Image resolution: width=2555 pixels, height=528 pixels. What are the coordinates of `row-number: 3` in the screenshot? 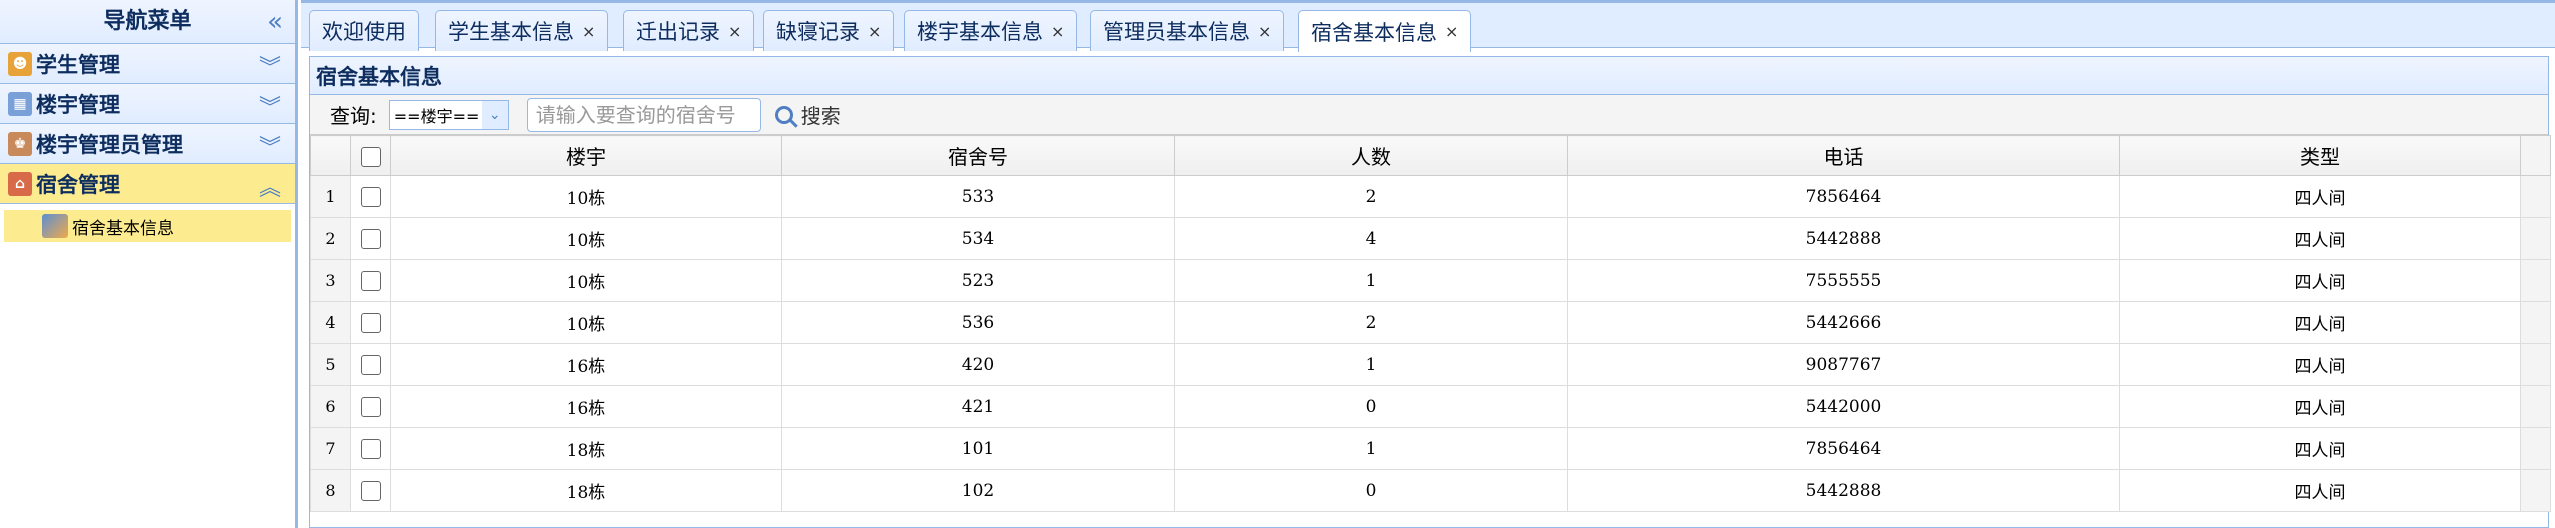 It's located at (330, 280).